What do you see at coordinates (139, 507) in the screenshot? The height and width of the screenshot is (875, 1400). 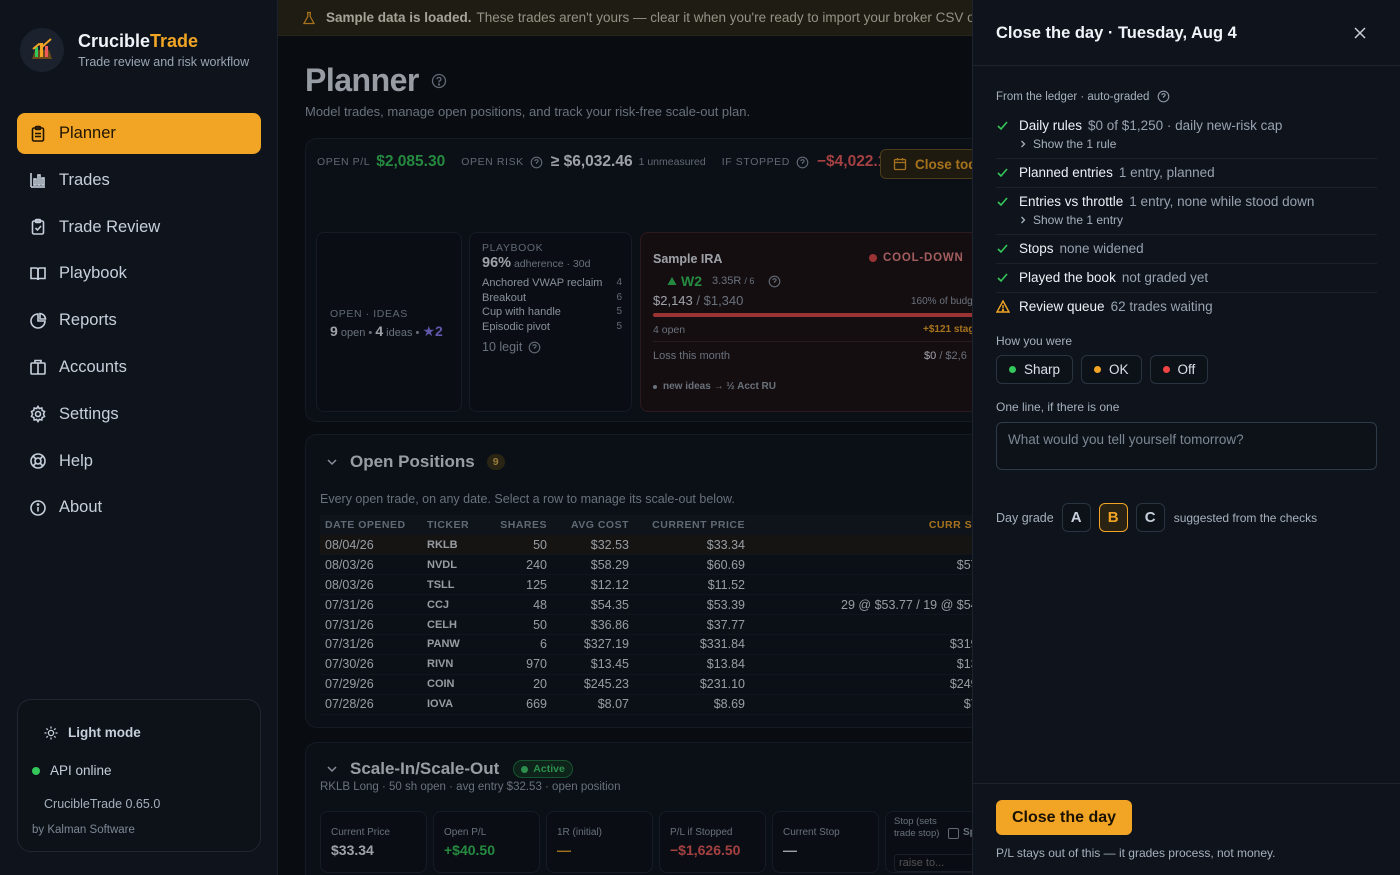 I see `sidebar-item-about: About` at bounding box center [139, 507].